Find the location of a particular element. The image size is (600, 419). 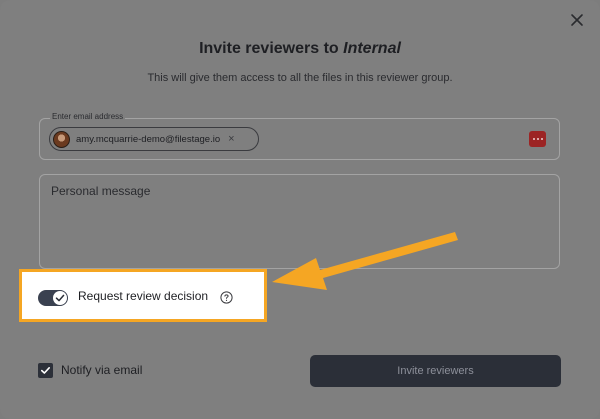

email-field-label: Enter email address is located at coordinates (88, 116).